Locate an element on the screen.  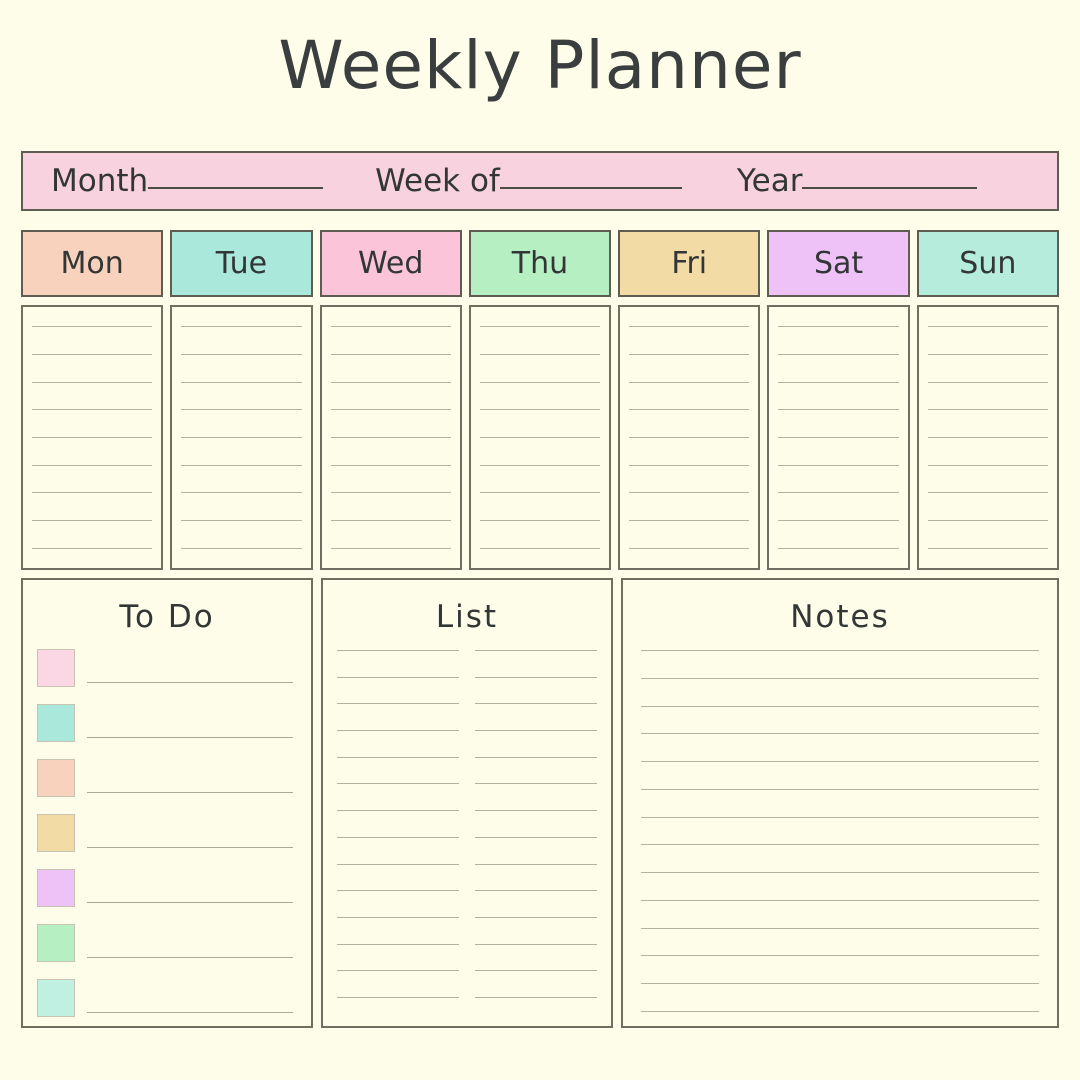
day-header-tue: Tue is located at coordinates (241, 263).